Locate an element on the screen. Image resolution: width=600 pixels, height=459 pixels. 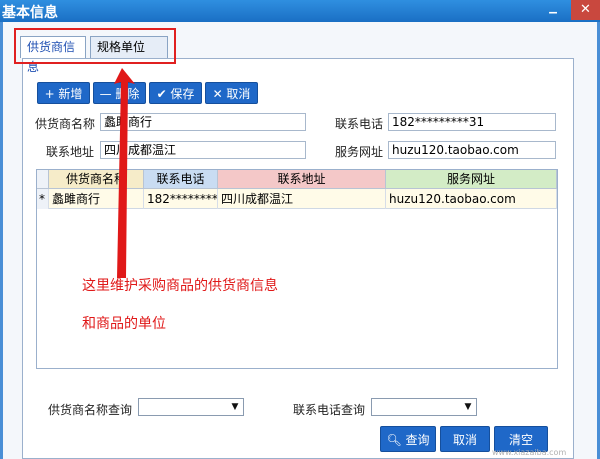
arrow-shape is located at coordinates (124, 173).